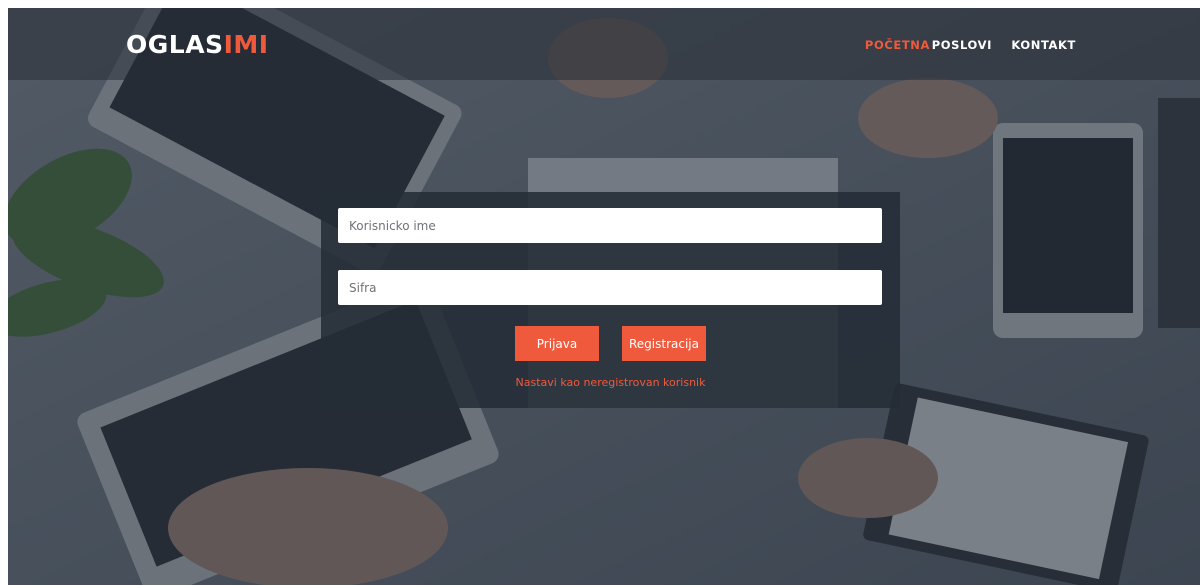 Image resolution: width=1200 pixels, height=585 pixels. I want to click on logo-text-accent: IMI, so click(246, 44).